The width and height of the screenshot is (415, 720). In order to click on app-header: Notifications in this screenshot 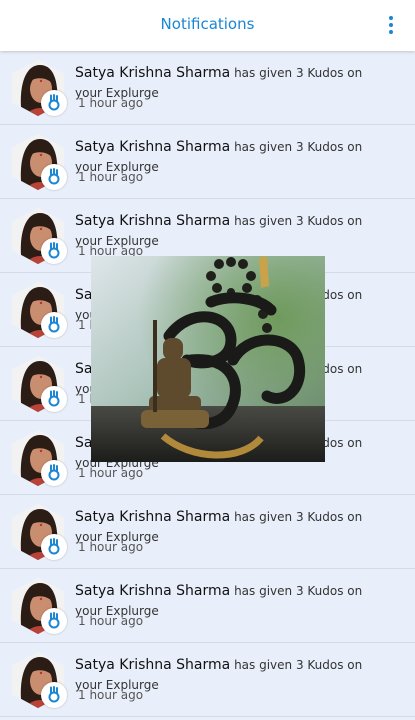, I will do `click(207, 25)`.